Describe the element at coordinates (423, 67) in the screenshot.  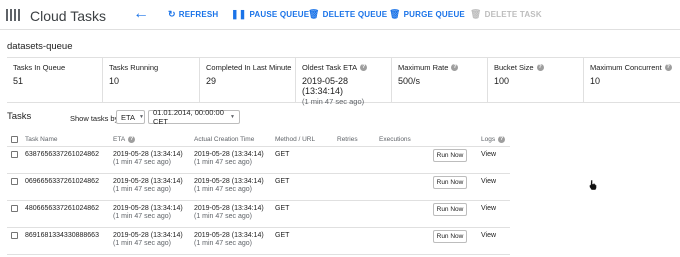
I see `stat-label: Maximum Rate` at that location.